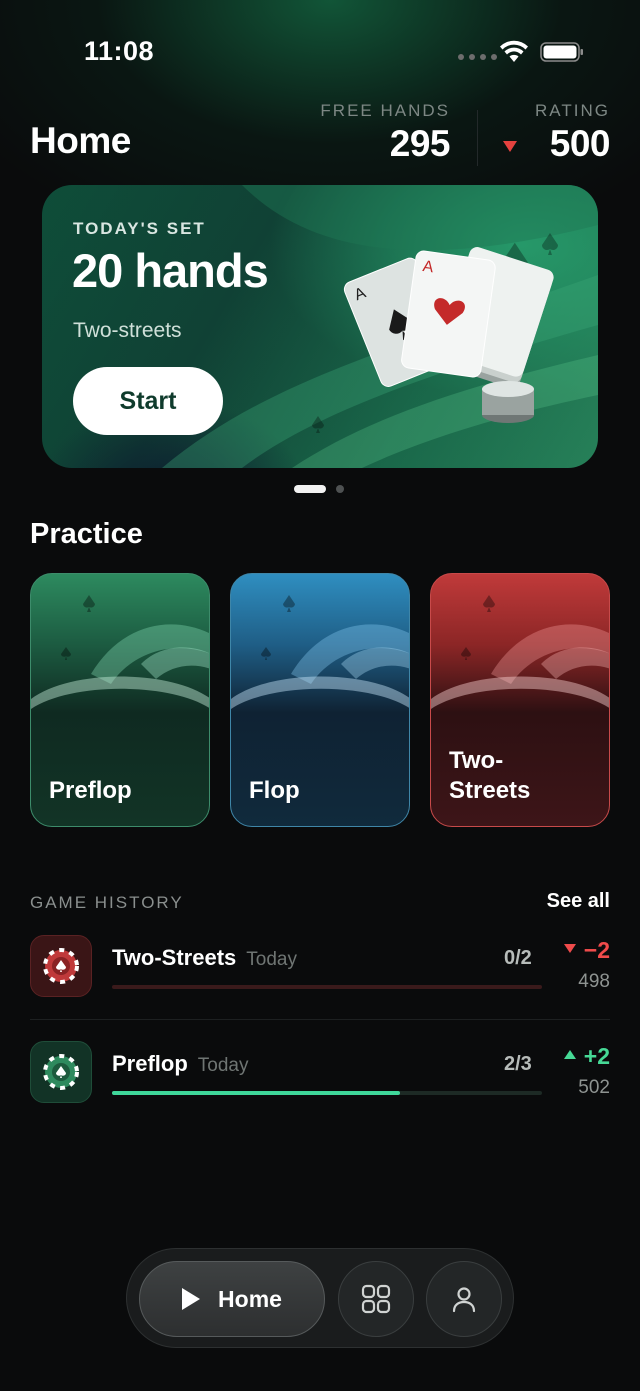 Image resolution: width=640 pixels, height=1391 pixels. What do you see at coordinates (320, 50) in the screenshot?
I see `status-bar: 11:08` at bounding box center [320, 50].